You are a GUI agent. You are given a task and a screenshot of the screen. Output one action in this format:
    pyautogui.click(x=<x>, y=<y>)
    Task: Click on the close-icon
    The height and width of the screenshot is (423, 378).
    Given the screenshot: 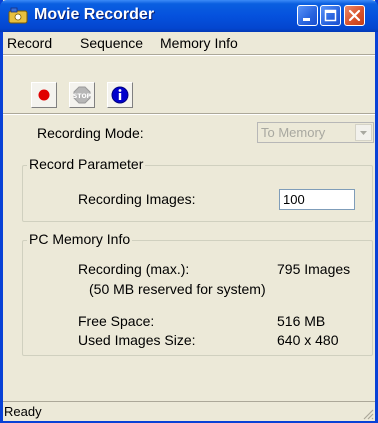 What is the action you would take?
    pyautogui.click(x=354, y=15)
    